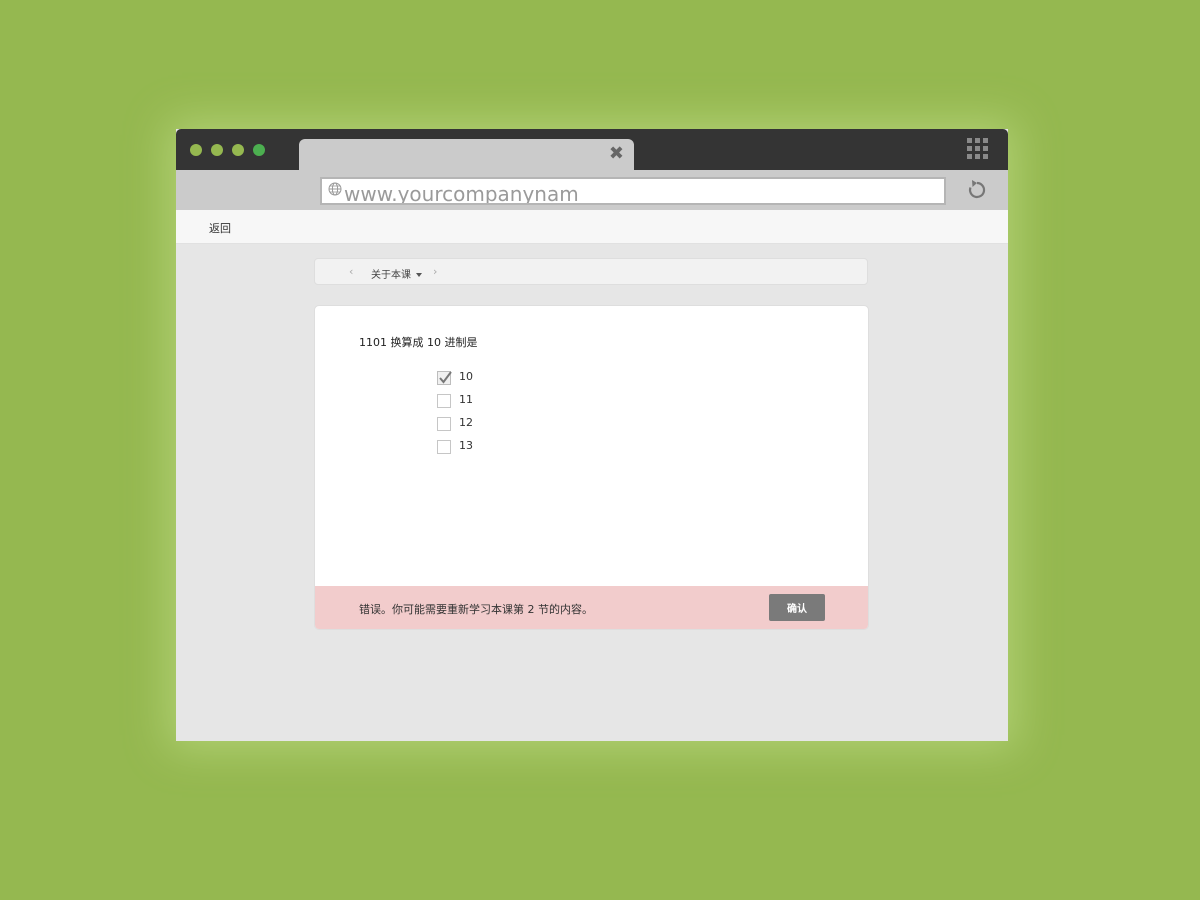  What do you see at coordinates (466, 399) in the screenshot?
I see `answer-option-label: 11` at bounding box center [466, 399].